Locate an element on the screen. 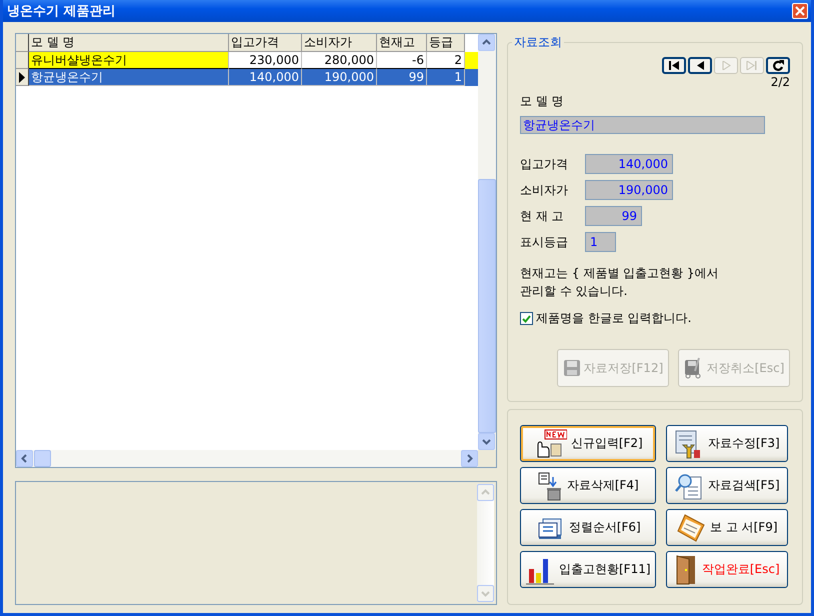  column-header: 등급 is located at coordinates (446, 43).